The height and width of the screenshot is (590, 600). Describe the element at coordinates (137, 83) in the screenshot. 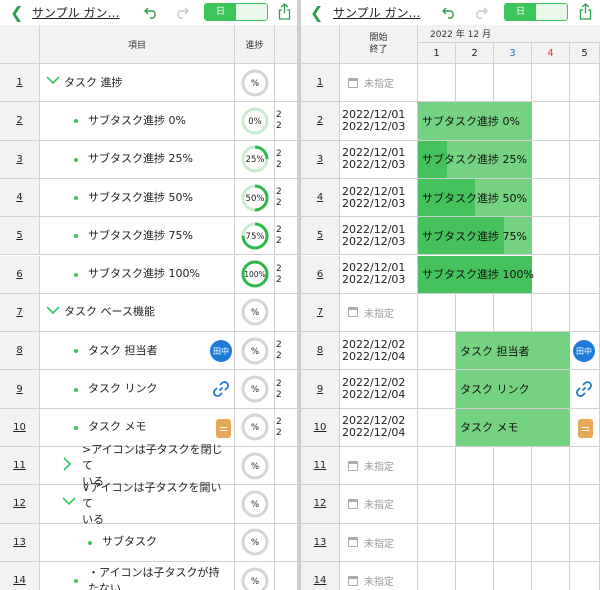

I see `task-row: タスク 進捗` at that location.